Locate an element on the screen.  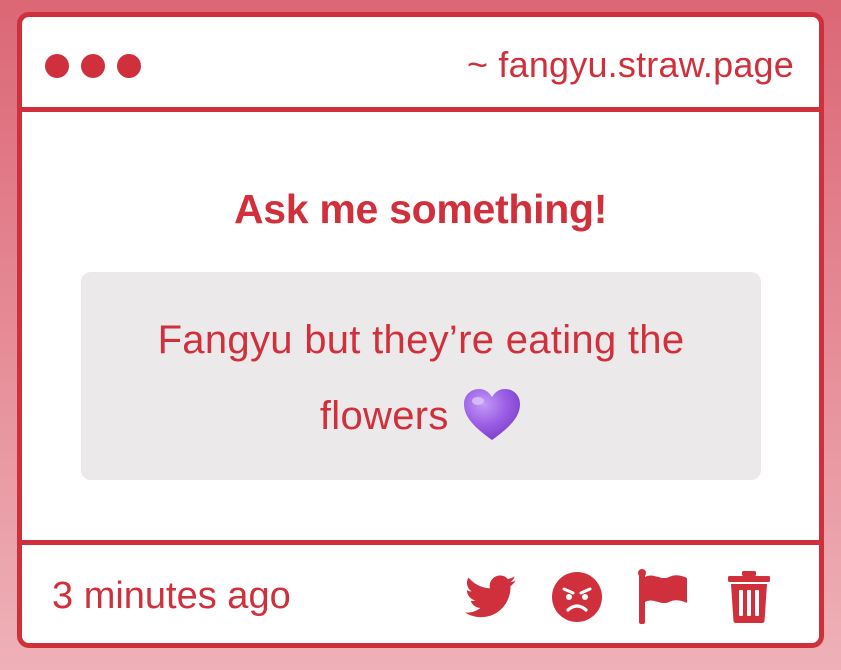
question-text: Fangyu but they’re eating the flowers is located at coordinates (421, 378).